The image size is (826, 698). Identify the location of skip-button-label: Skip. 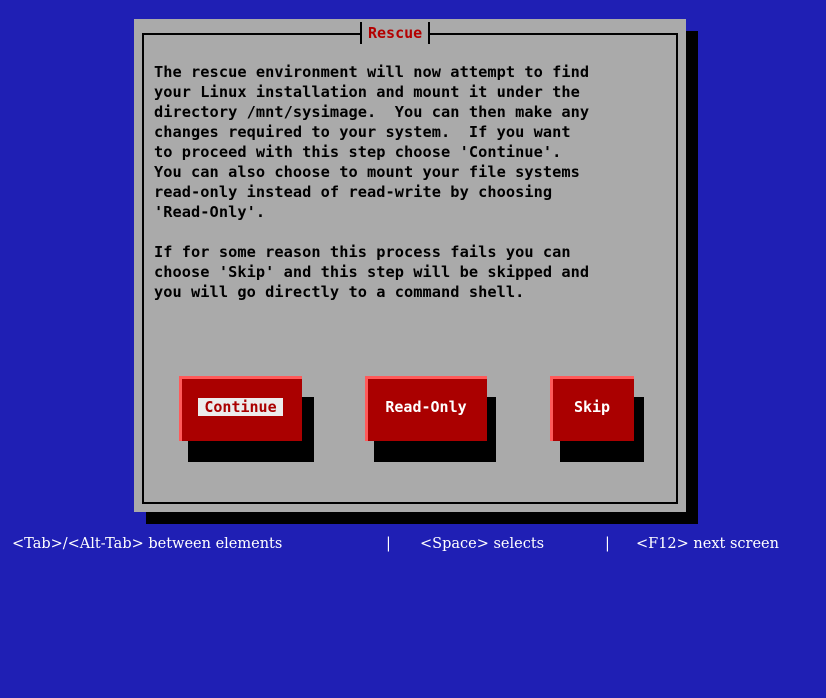
(592, 407).